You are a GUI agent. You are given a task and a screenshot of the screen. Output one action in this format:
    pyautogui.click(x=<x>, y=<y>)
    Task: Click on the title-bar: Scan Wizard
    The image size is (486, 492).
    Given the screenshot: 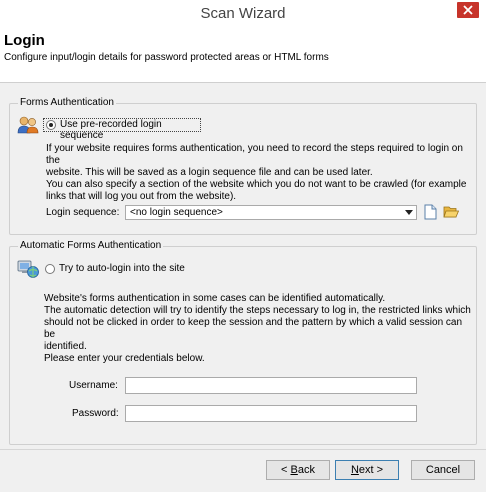 What is the action you would take?
    pyautogui.click(x=243, y=13)
    